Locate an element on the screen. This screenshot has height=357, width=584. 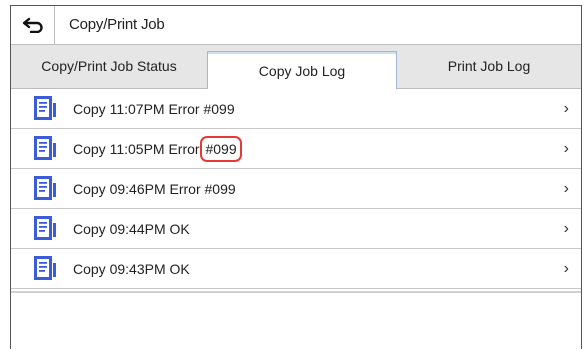
job-log-row: Copy 09:43PM OK › is located at coordinates (296, 269).